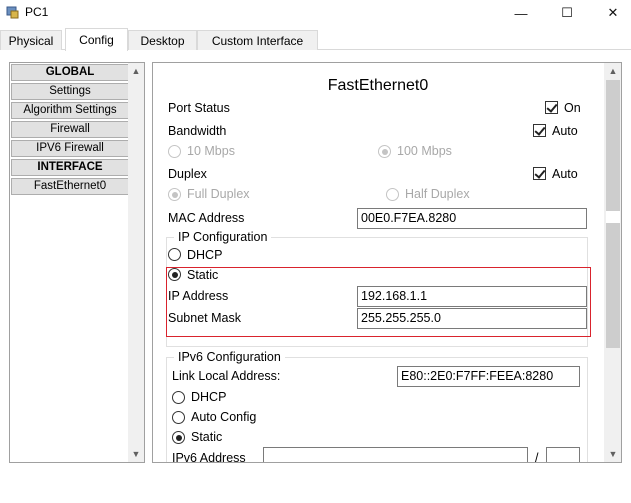  What do you see at coordinates (136, 262) in the screenshot?
I see `nav-scrollbar: ▲ ▼` at bounding box center [136, 262].